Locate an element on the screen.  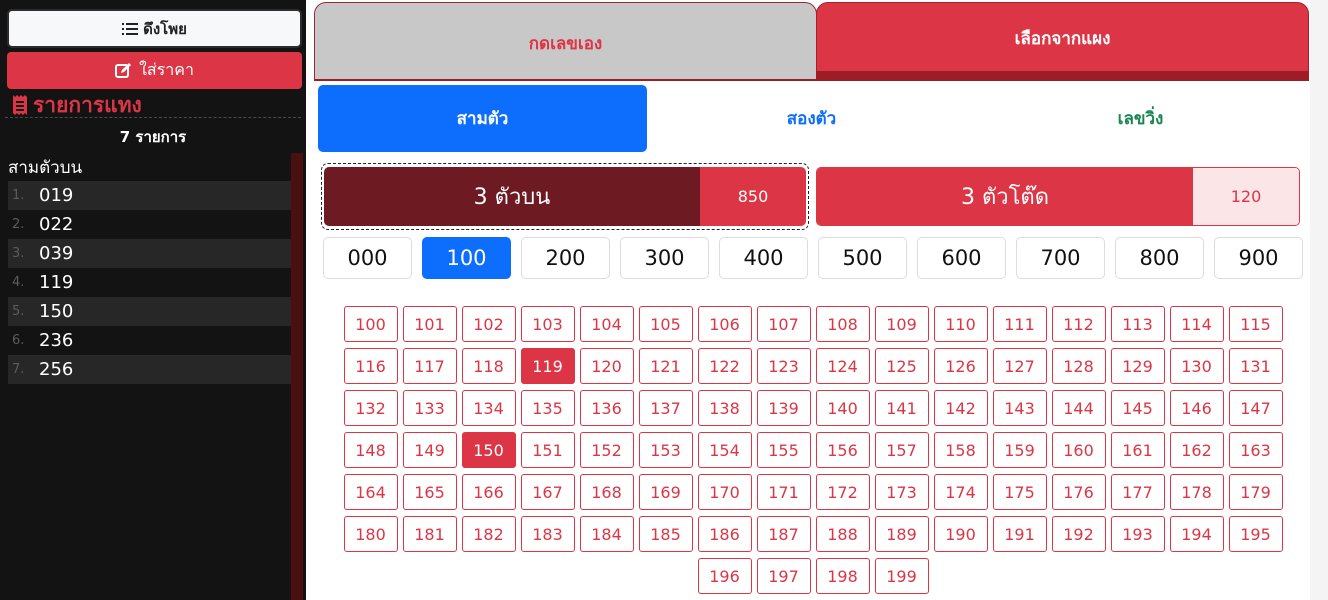
mode-three-digit: สามตัว is located at coordinates (482, 118).